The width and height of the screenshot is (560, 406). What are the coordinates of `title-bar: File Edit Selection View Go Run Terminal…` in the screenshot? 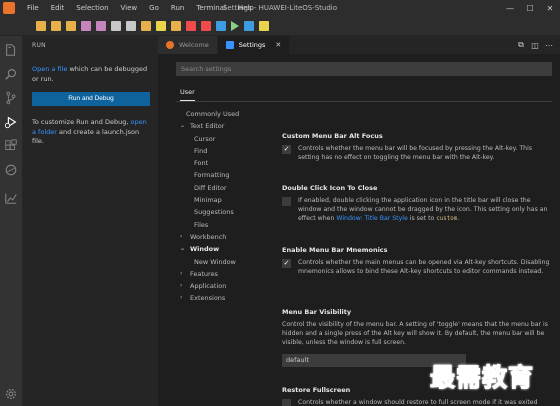 It's located at (280, 8).